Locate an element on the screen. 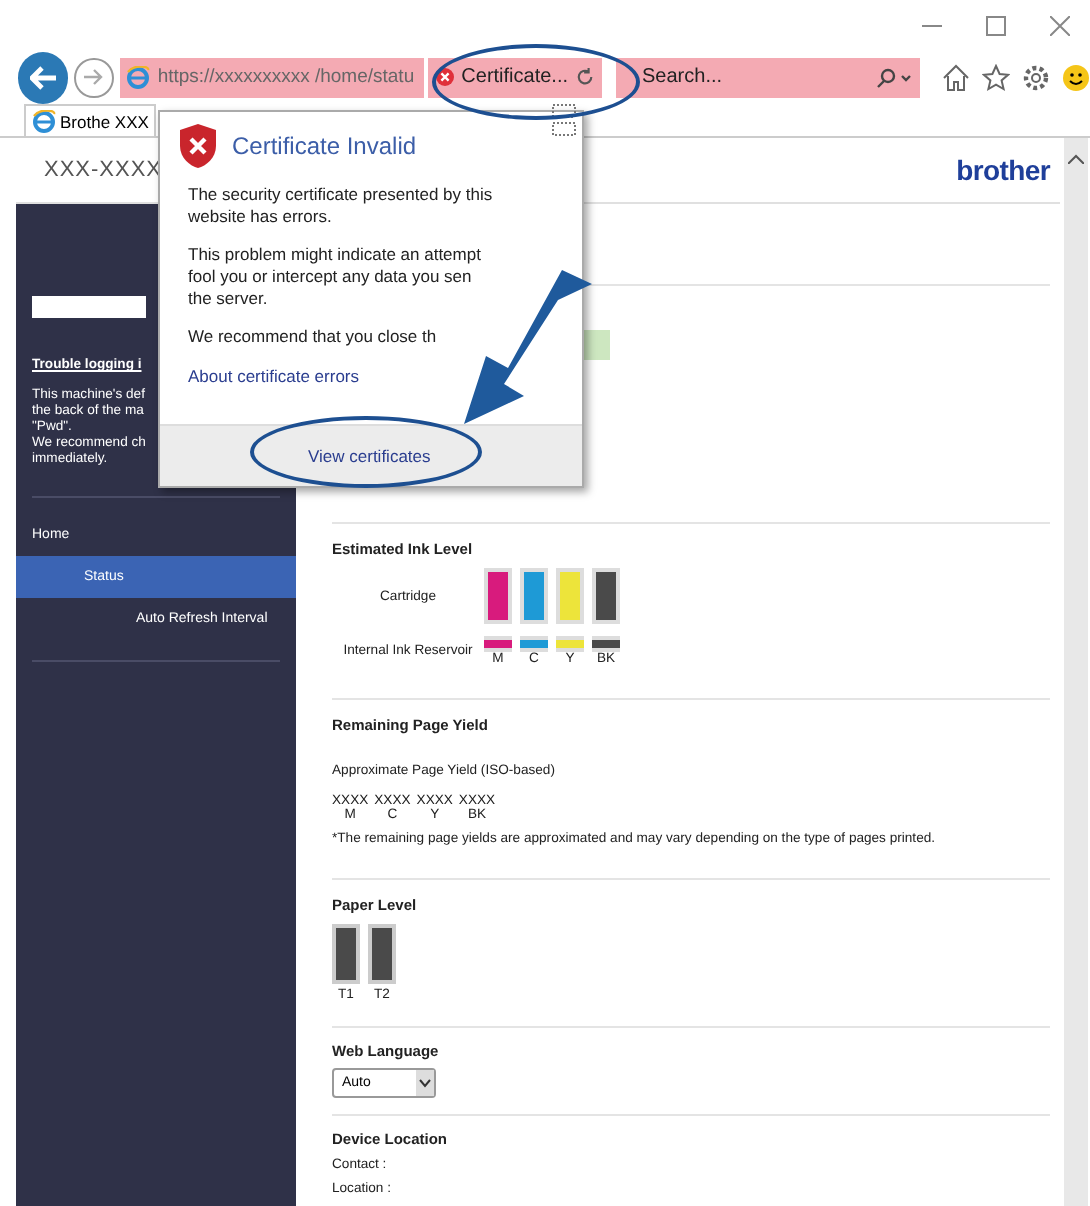 This screenshot has width=1090, height=1206. browser-tab: Brothe XXX is located at coordinates (90, 120).